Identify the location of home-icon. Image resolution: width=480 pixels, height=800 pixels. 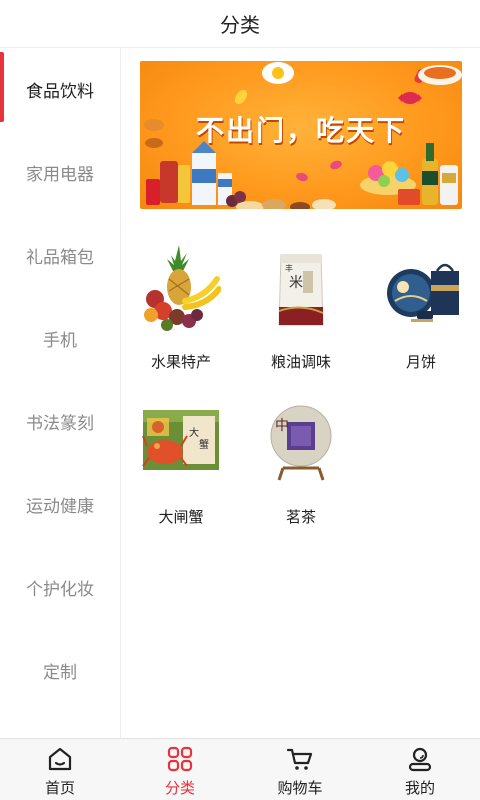
(60, 759).